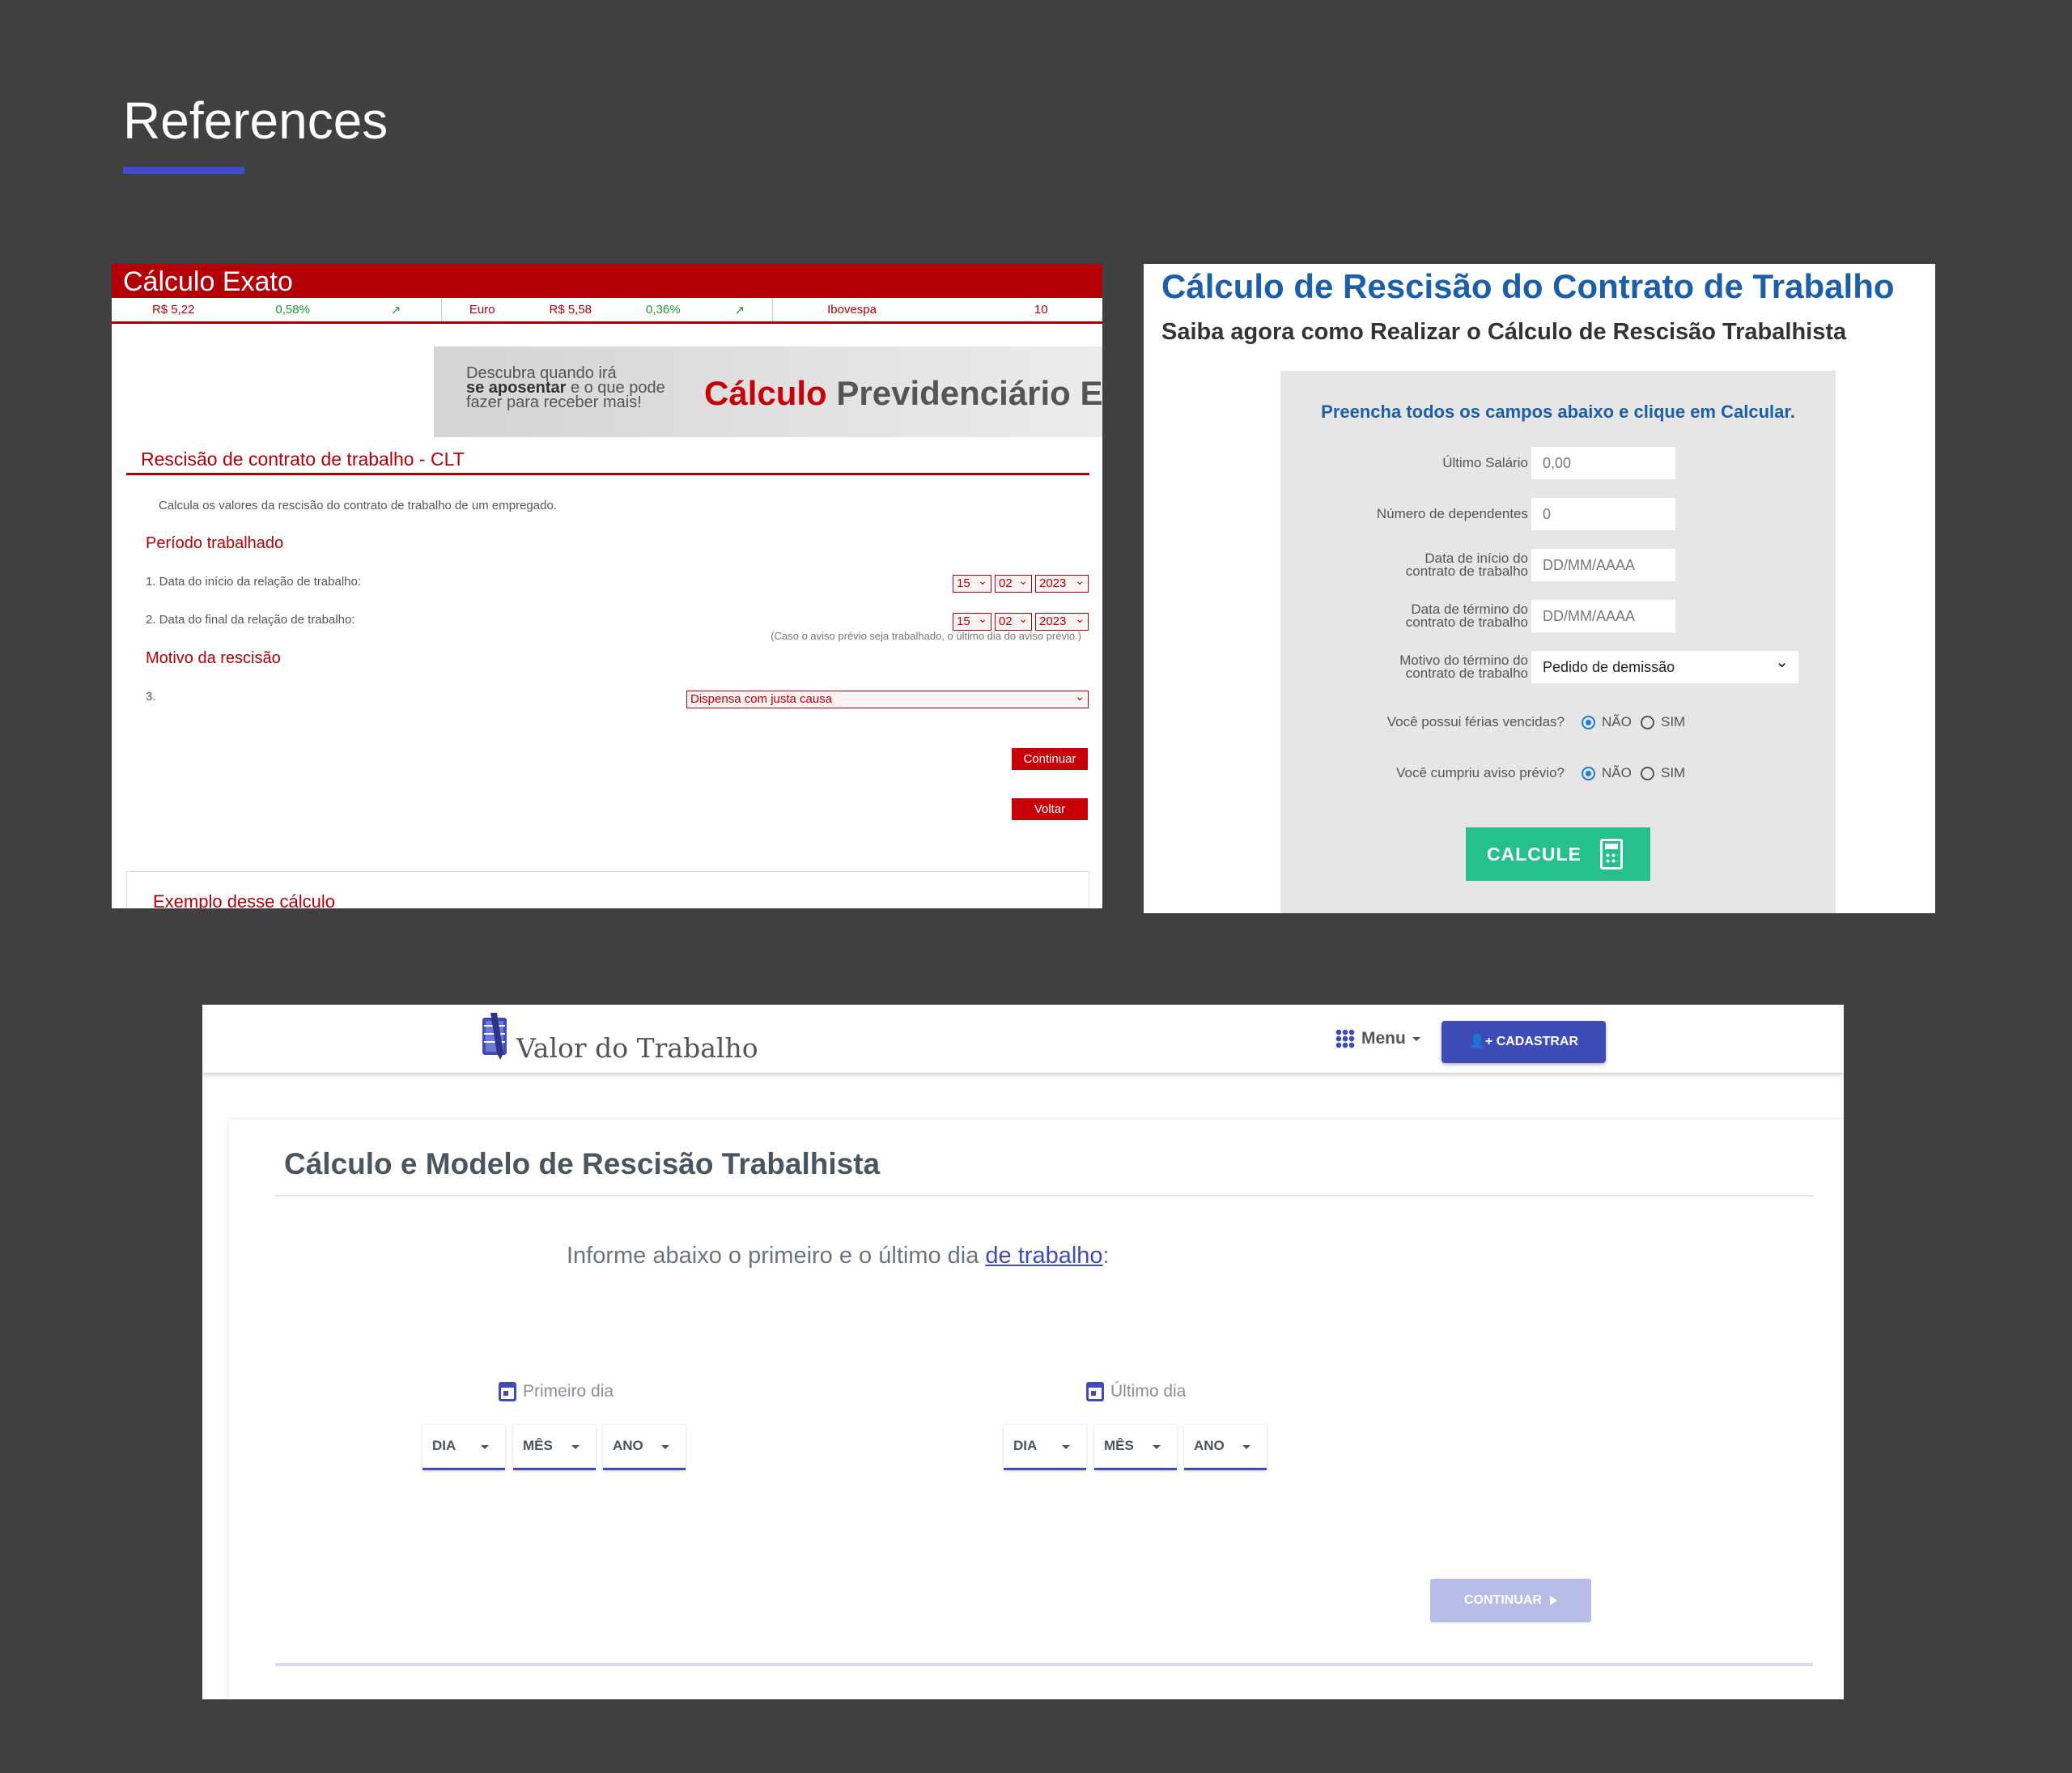 The width and height of the screenshot is (2072, 1773). What do you see at coordinates (463, 1447) in the screenshot?
I see `first-day-select: DIA` at bounding box center [463, 1447].